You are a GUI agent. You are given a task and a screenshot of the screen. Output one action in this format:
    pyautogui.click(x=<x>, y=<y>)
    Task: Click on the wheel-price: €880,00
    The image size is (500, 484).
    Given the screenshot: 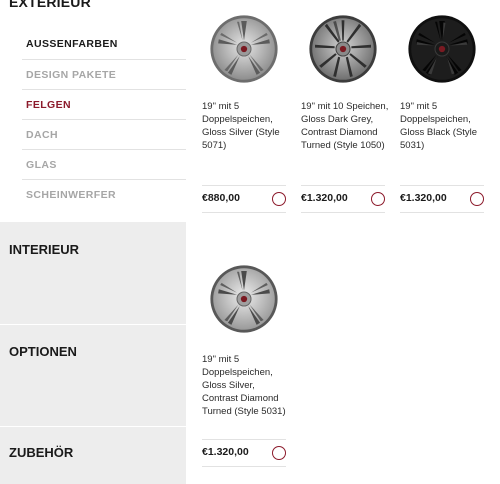 What is the action you would take?
    pyautogui.click(x=221, y=198)
    